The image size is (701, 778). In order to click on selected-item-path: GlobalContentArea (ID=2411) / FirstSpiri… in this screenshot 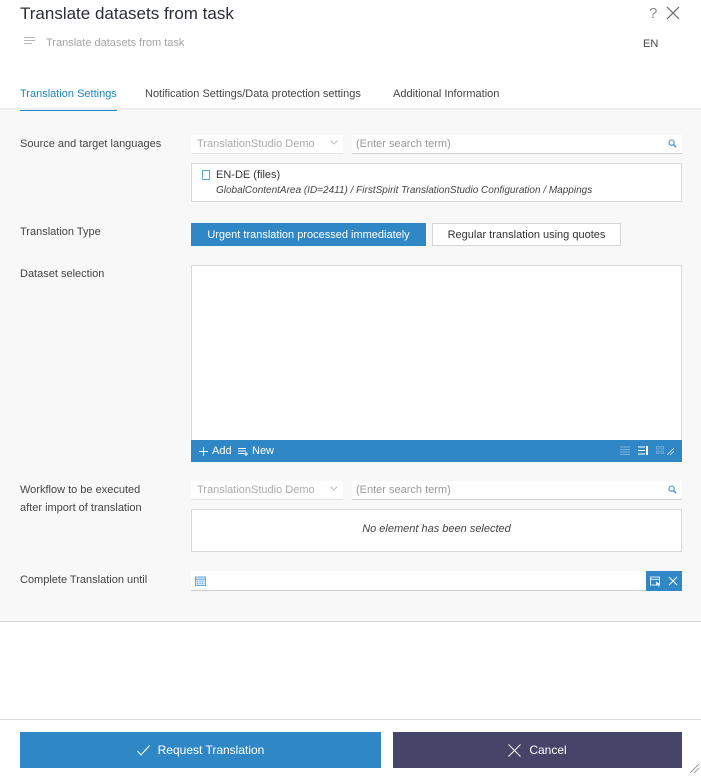, I will do `click(404, 190)`.